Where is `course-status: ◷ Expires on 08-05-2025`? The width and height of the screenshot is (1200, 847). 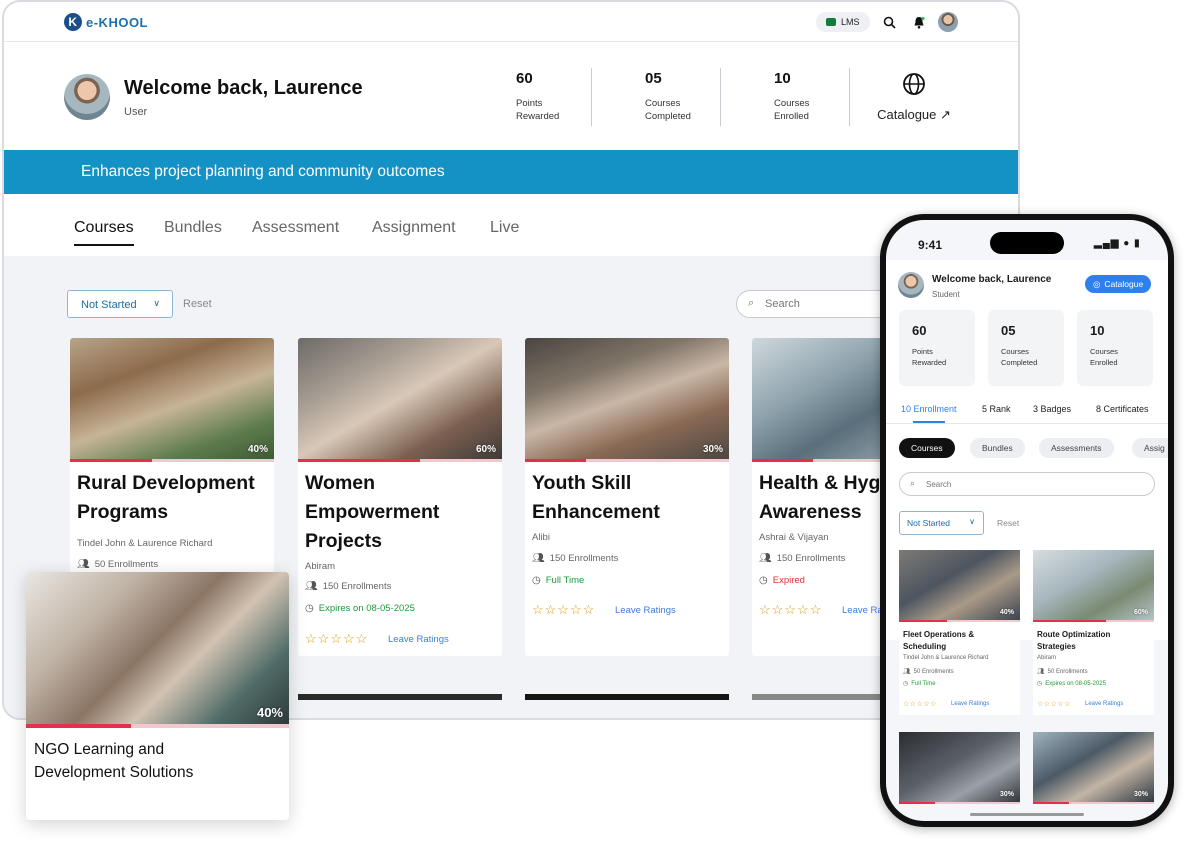
course-status: ◷ Expires on 08-05-2025 is located at coordinates (1071, 684).